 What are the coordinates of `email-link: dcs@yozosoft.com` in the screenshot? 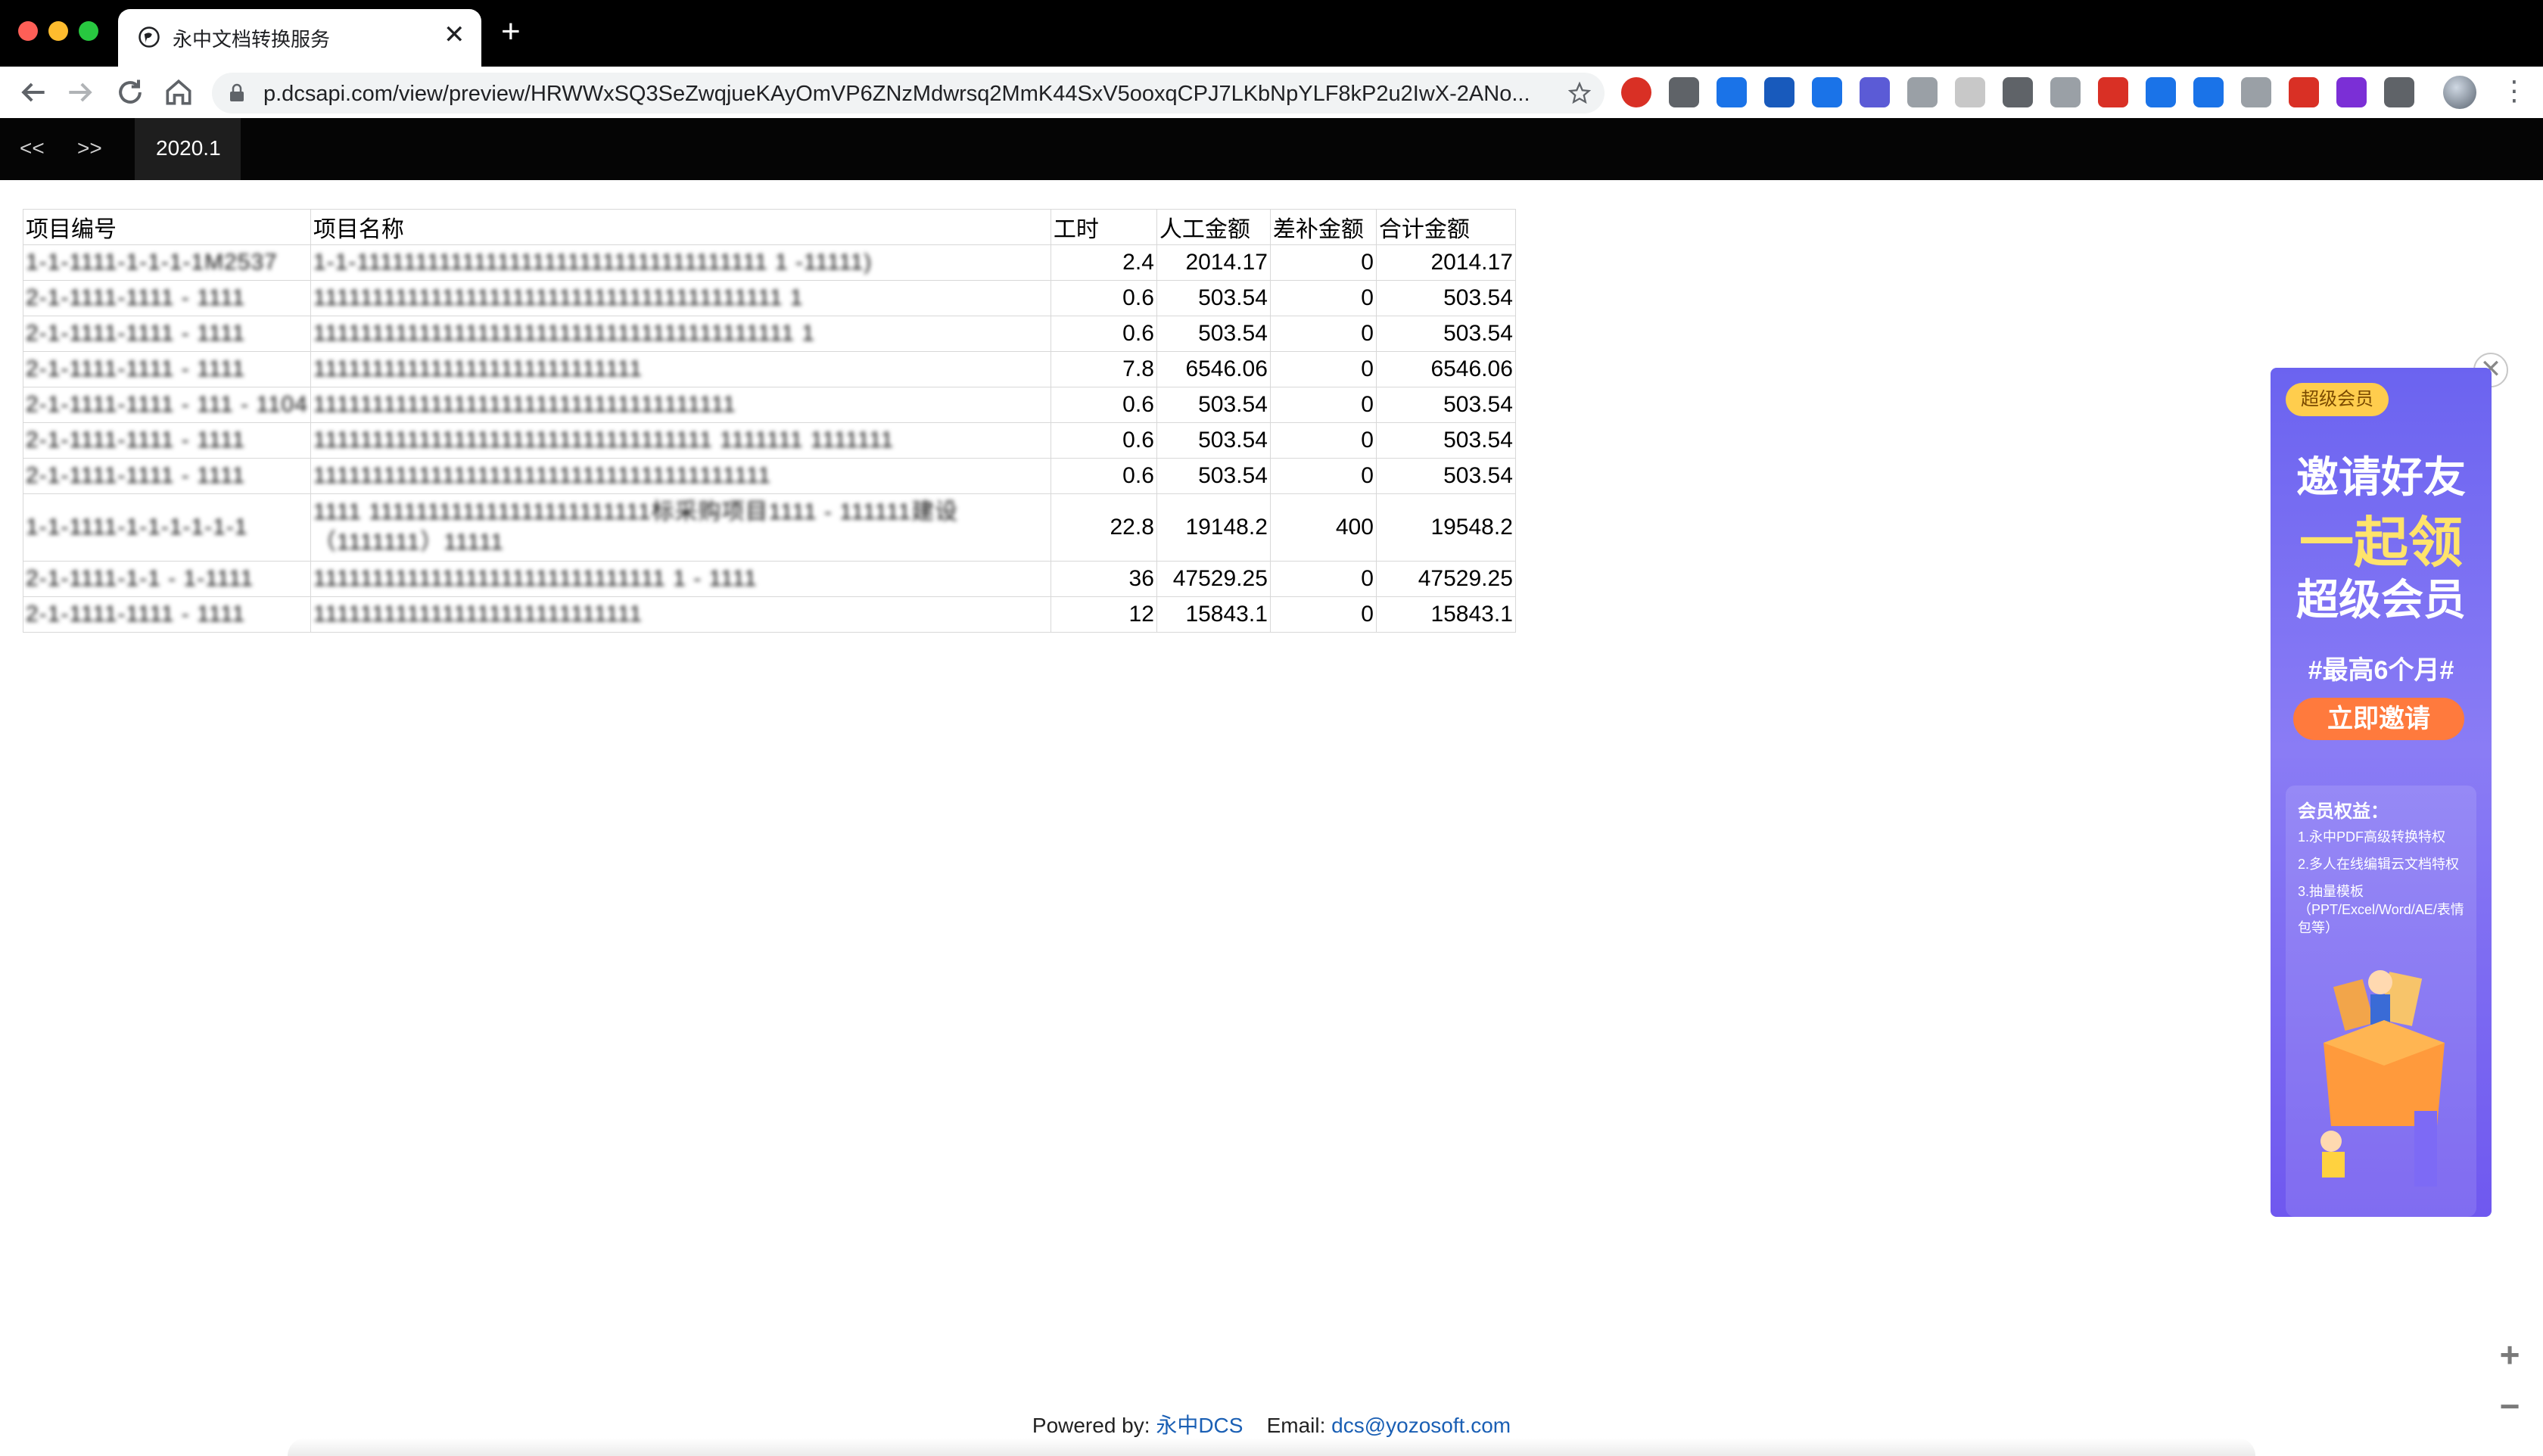 It's located at (1421, 1425).